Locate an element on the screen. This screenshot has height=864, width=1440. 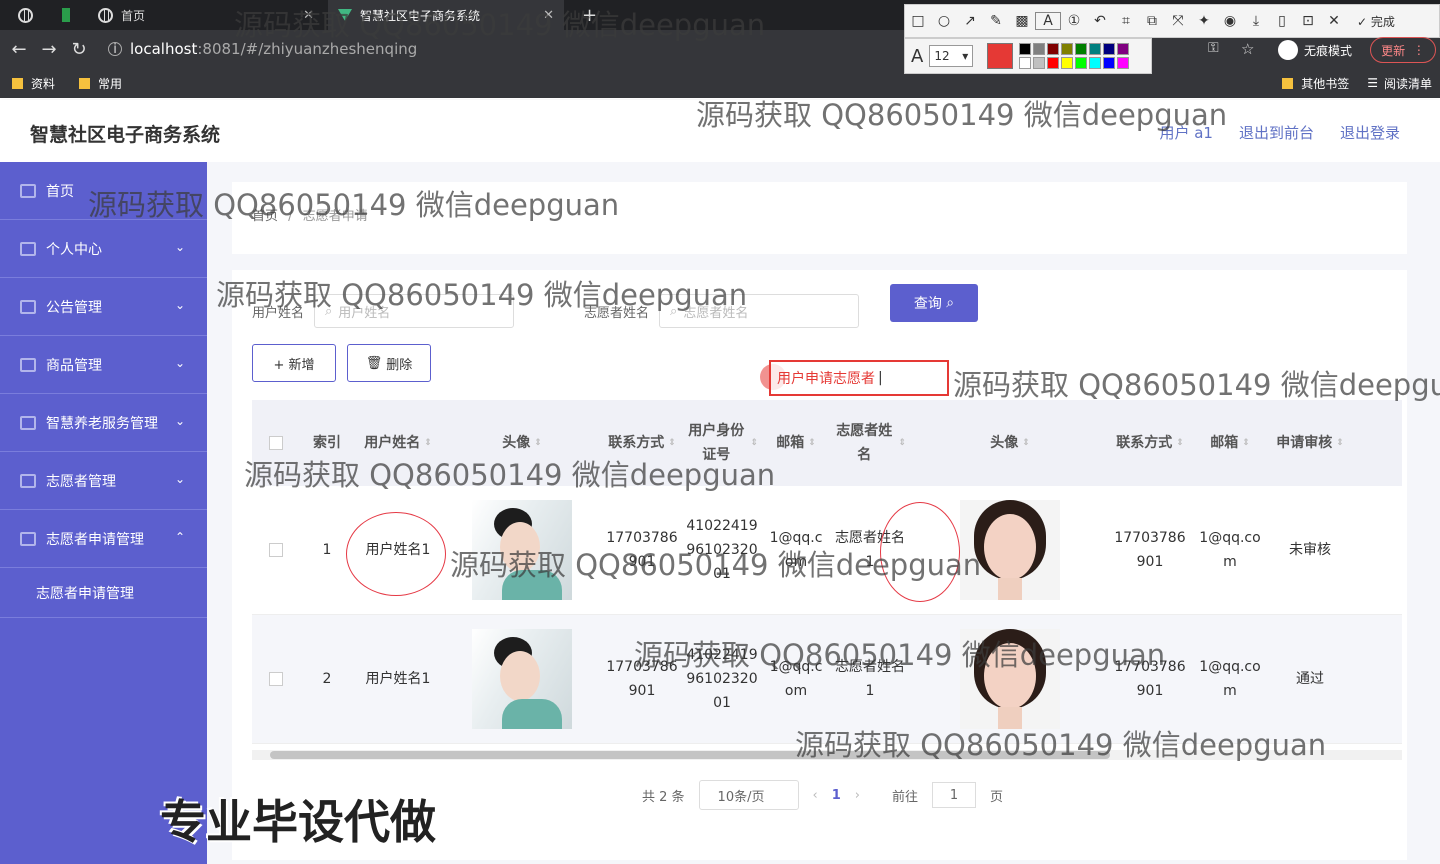
app-title: 智慧社区电子商务系统 is located at coordinates (125, 135).